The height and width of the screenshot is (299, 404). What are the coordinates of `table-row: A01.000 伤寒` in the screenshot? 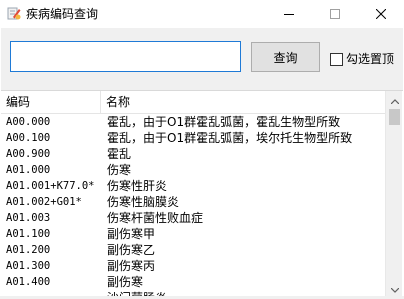 It's located at (193, 170).